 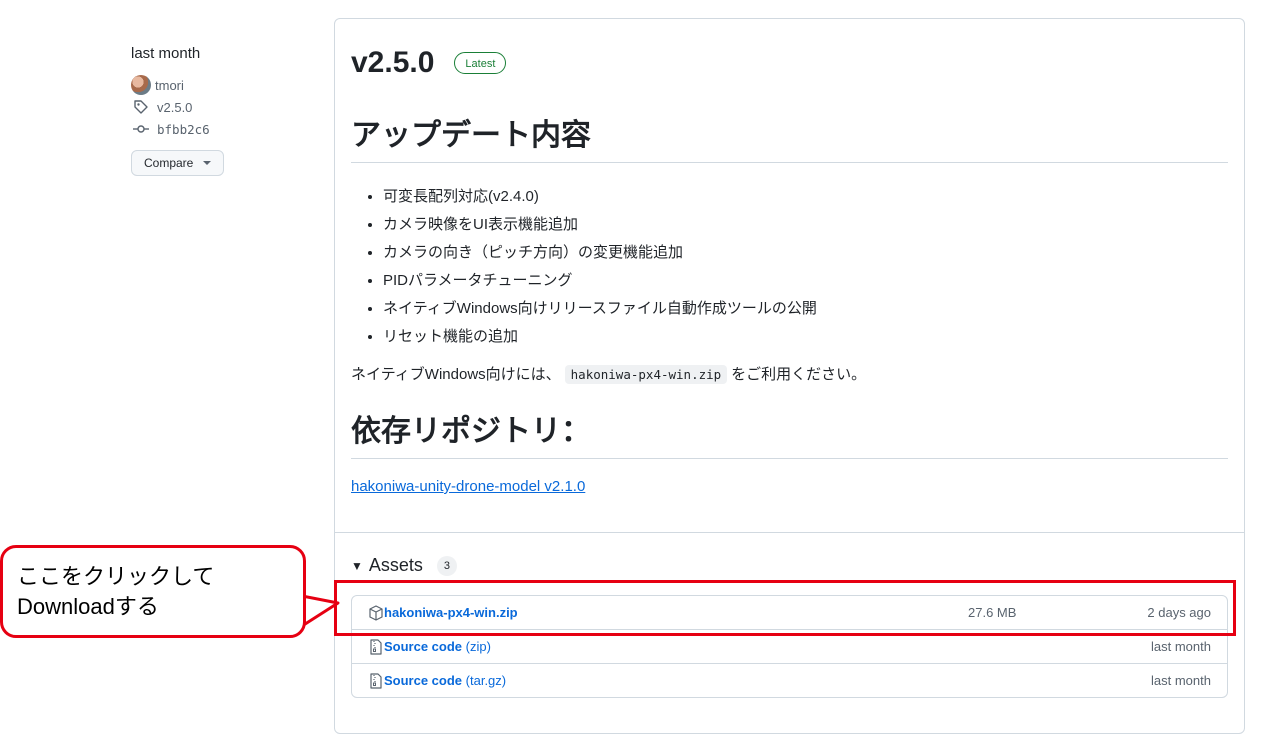 What do you see at coordinates (646, 374) in the screenshot?
I see `note-code: hakoniwa-px4-win.zip` at bounding box center [646, 374].